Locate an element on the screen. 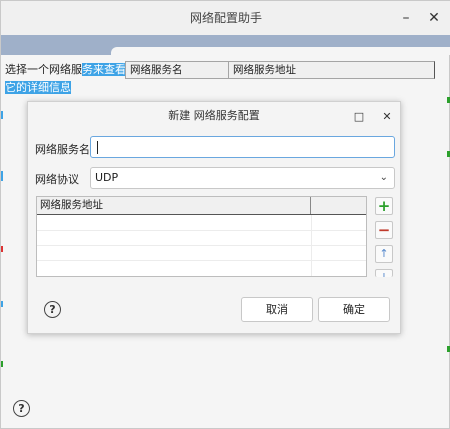 This screenshot has height=429, width=450. service-name-label: 网络服务名 is located at coordinates (62, 149).